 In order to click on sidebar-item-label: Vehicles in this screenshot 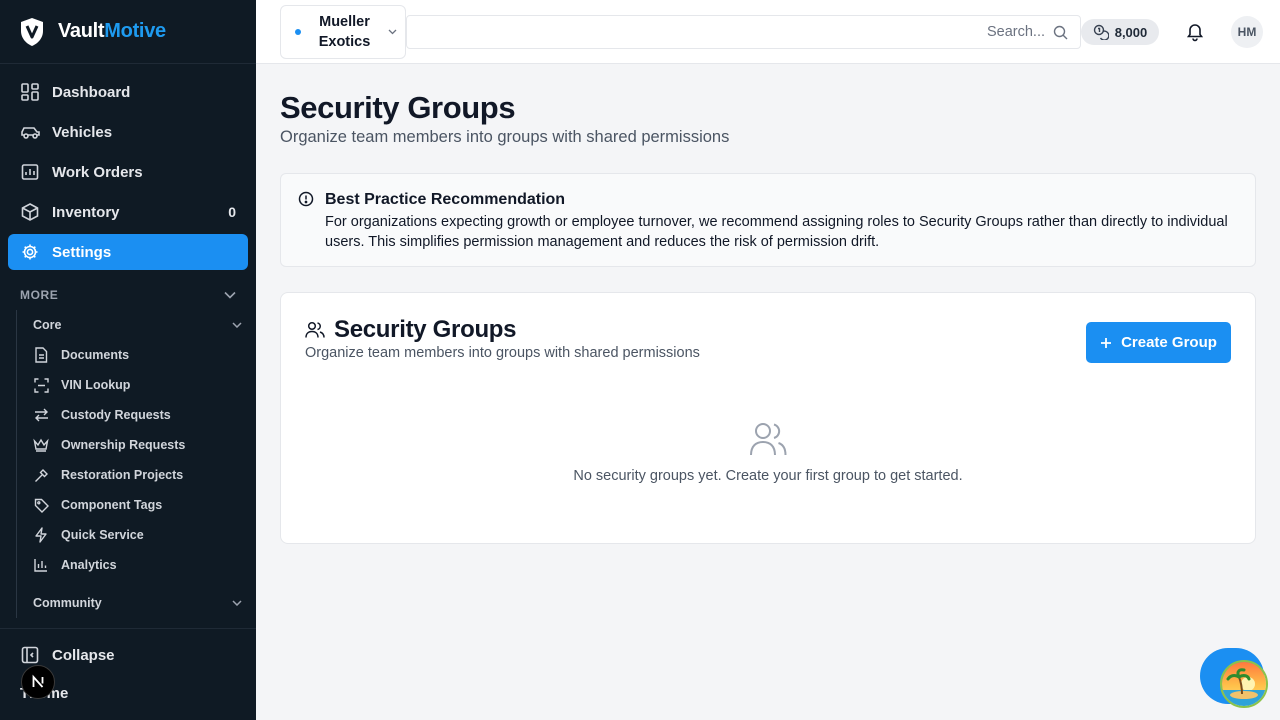, I will do `click(82, 132)`.